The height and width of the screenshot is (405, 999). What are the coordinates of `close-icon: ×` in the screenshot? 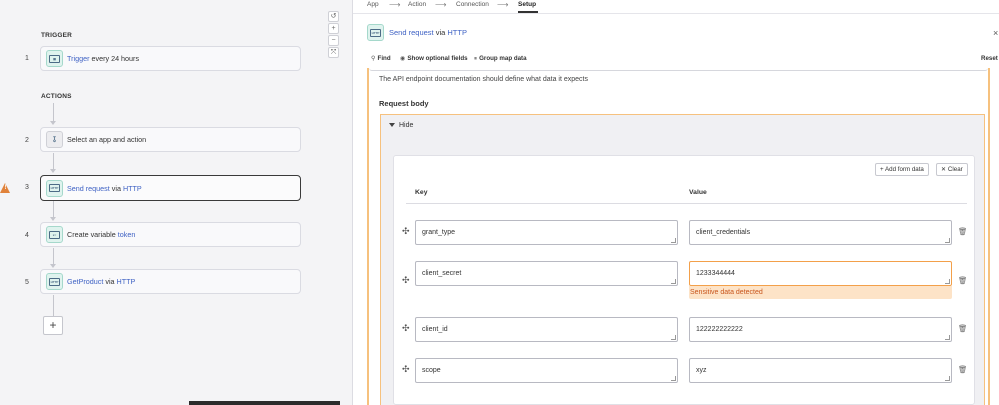 It's located at (995, 33).